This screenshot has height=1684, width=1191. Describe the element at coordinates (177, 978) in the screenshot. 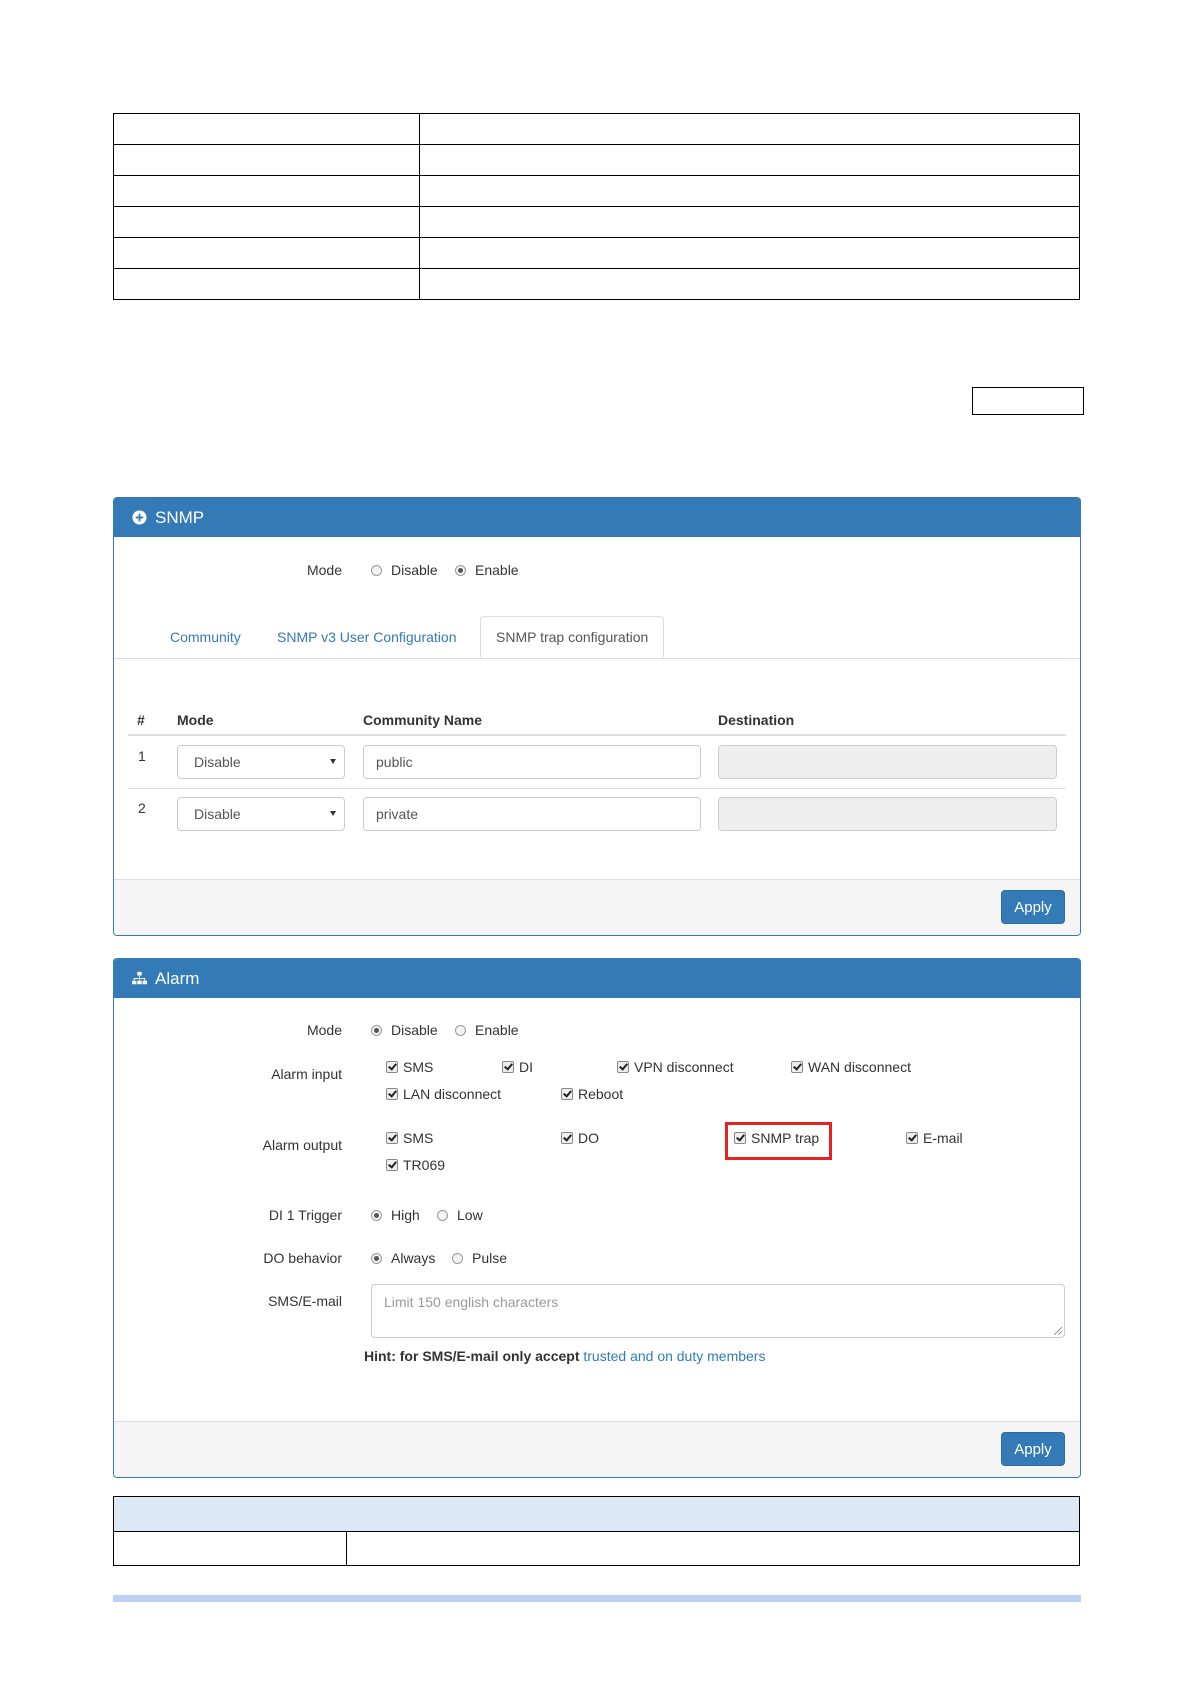

I see `alarm-panel-title: Alarm` at that location.